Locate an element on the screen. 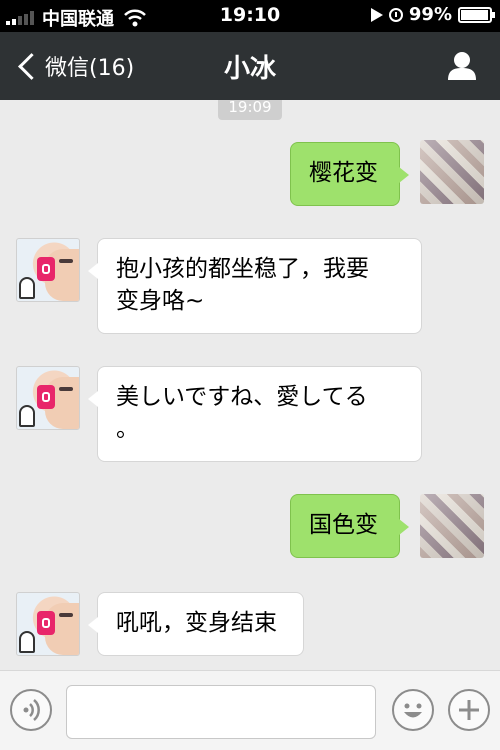  message-bubble-sent: 国色变 is located at coordinates (349, 526).